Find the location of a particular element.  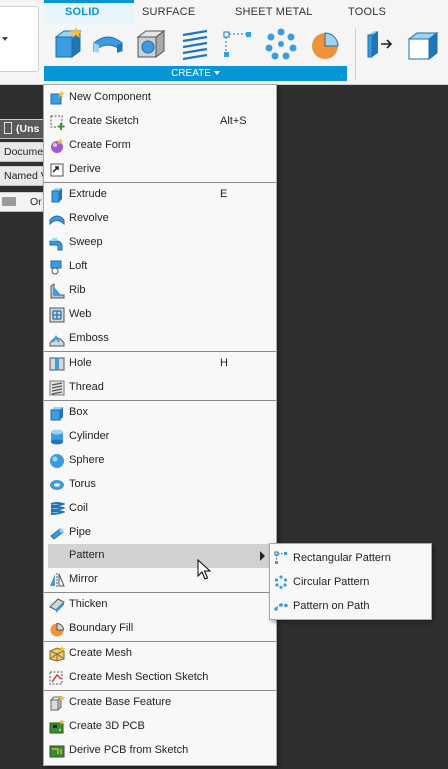

boundary-fill-icon is located at coordinates (57, 629).